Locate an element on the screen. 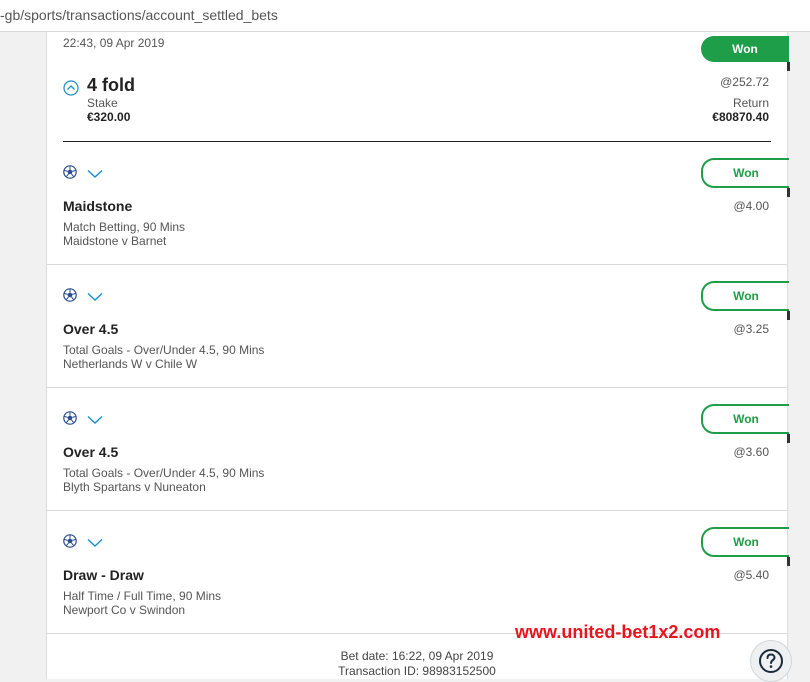 The height and width of the screenshot is (682, 810). selection-event: Newport Co v Swindon is located at coordinates (124, 610).